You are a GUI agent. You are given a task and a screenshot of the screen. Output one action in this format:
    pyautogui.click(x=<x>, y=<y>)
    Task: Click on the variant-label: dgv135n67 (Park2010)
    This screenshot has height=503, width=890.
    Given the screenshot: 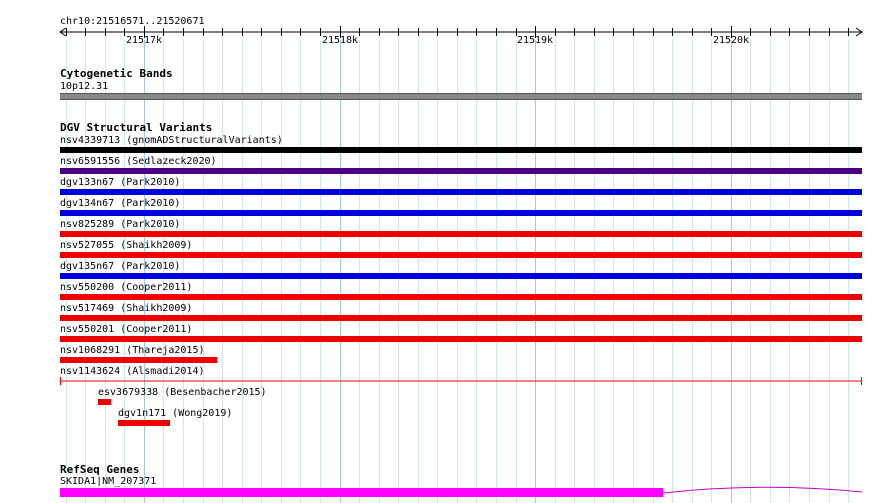 What is the action you would take?
    pyautogui.click(x=120, y=266)
    